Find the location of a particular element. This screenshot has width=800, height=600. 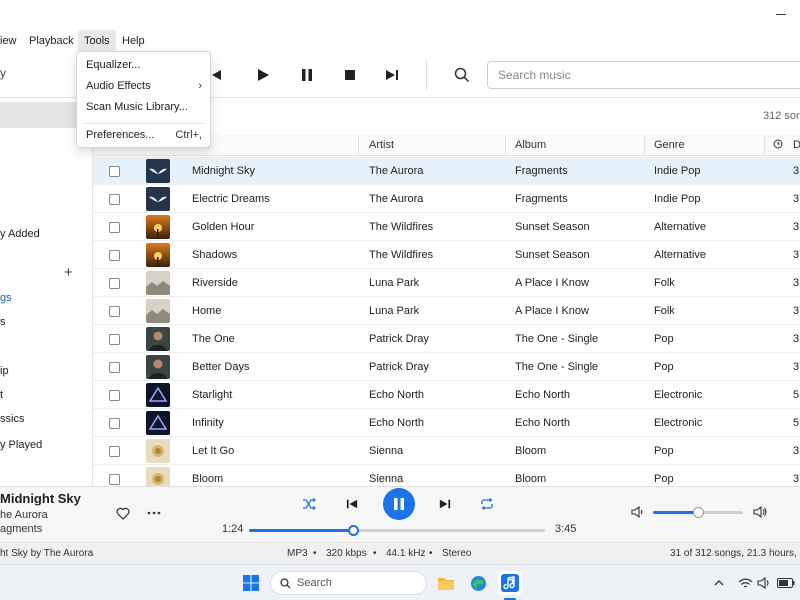

more-icon is located at coordinates (154, 513).